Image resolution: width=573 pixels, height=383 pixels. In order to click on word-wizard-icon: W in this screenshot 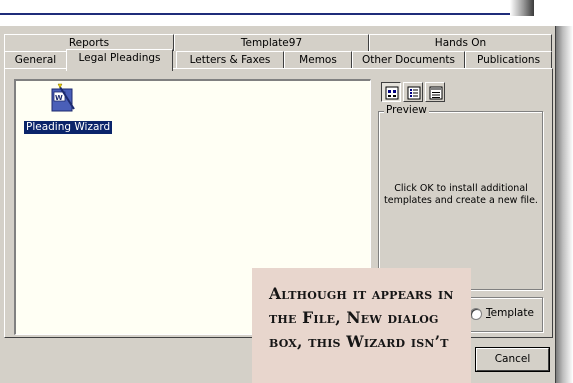, I will do `click(63, 97)`.